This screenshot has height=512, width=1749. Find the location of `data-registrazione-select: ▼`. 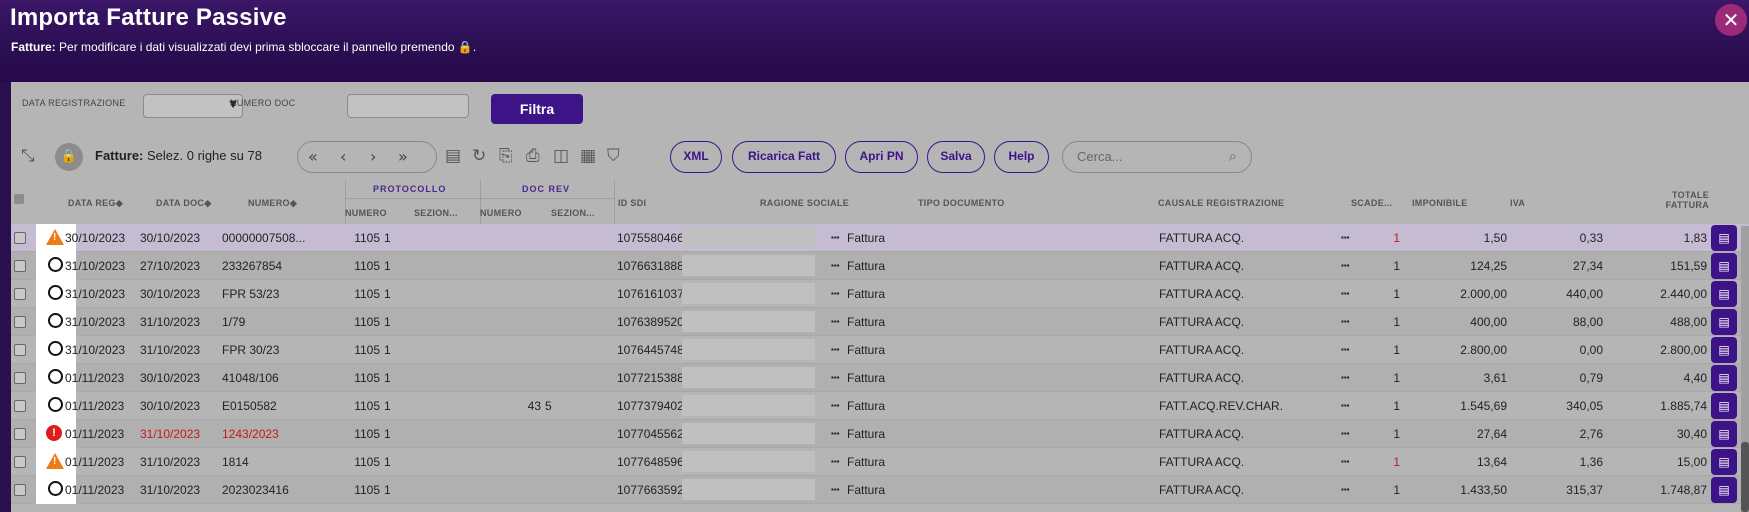

data-registrazione-select: ▼ is located at coordinates (193, 106).